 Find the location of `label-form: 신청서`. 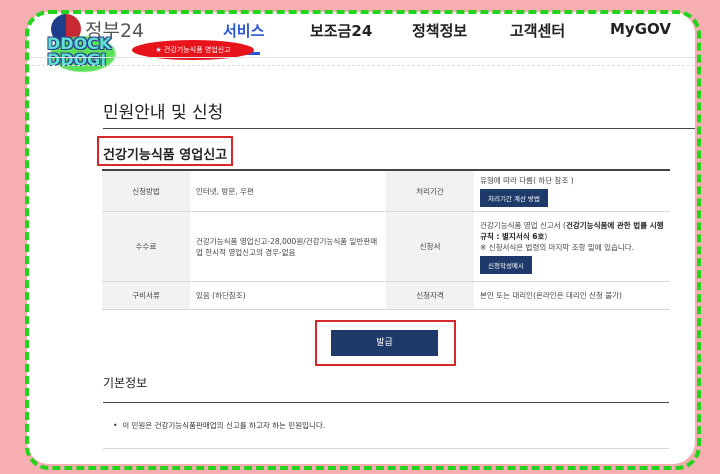

label-form: 신청서 is located at coordinates (430, 246).